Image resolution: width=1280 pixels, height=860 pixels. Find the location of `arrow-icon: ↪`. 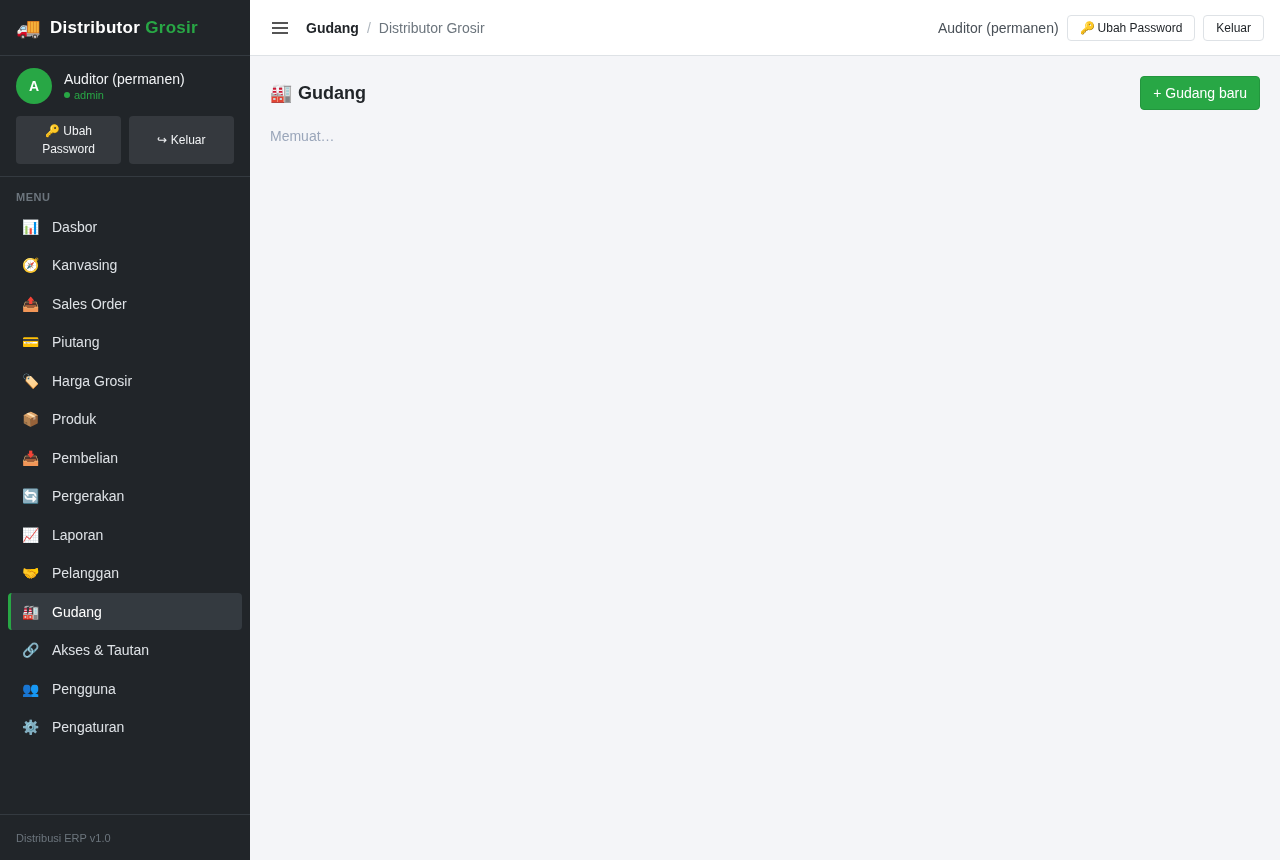

arrow-icon: ↪ is located at coordinates (162, 140).